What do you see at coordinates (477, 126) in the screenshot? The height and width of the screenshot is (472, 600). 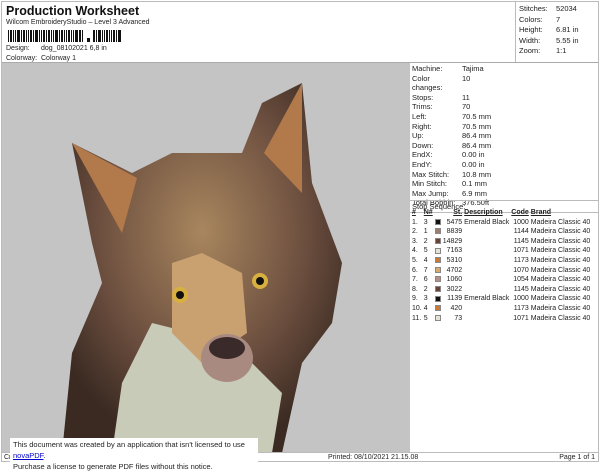 I see `info-value: 70.5 mm` at bounding box center [477, 126].